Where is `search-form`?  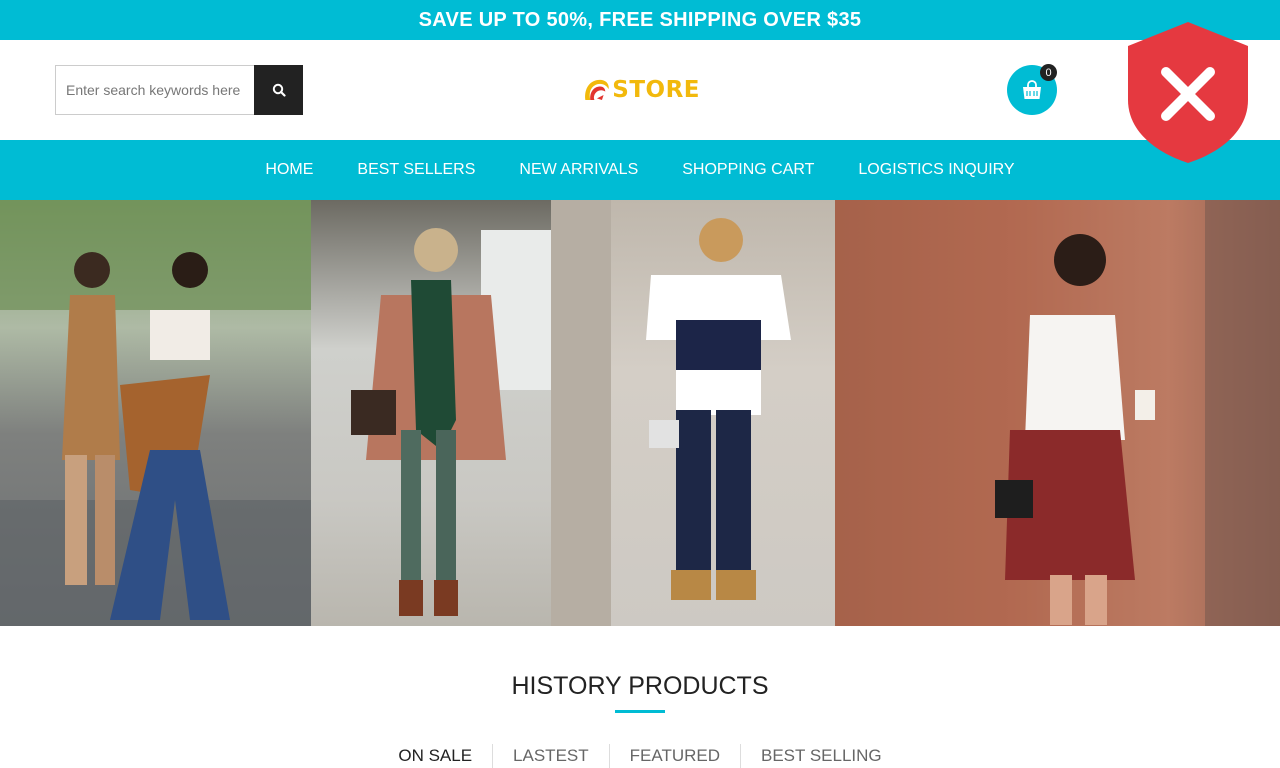 search-form is located at coordinates (179, 90).